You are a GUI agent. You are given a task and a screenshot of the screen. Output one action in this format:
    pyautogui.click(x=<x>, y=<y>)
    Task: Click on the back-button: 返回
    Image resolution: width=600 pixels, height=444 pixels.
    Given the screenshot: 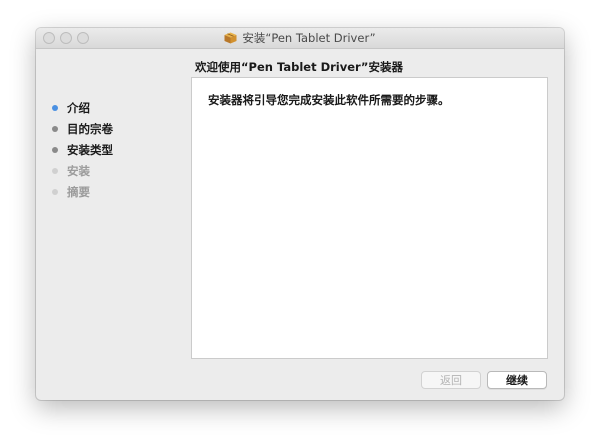 What is the action you would take?
    pyautogui.click(x=451, y=380)
    